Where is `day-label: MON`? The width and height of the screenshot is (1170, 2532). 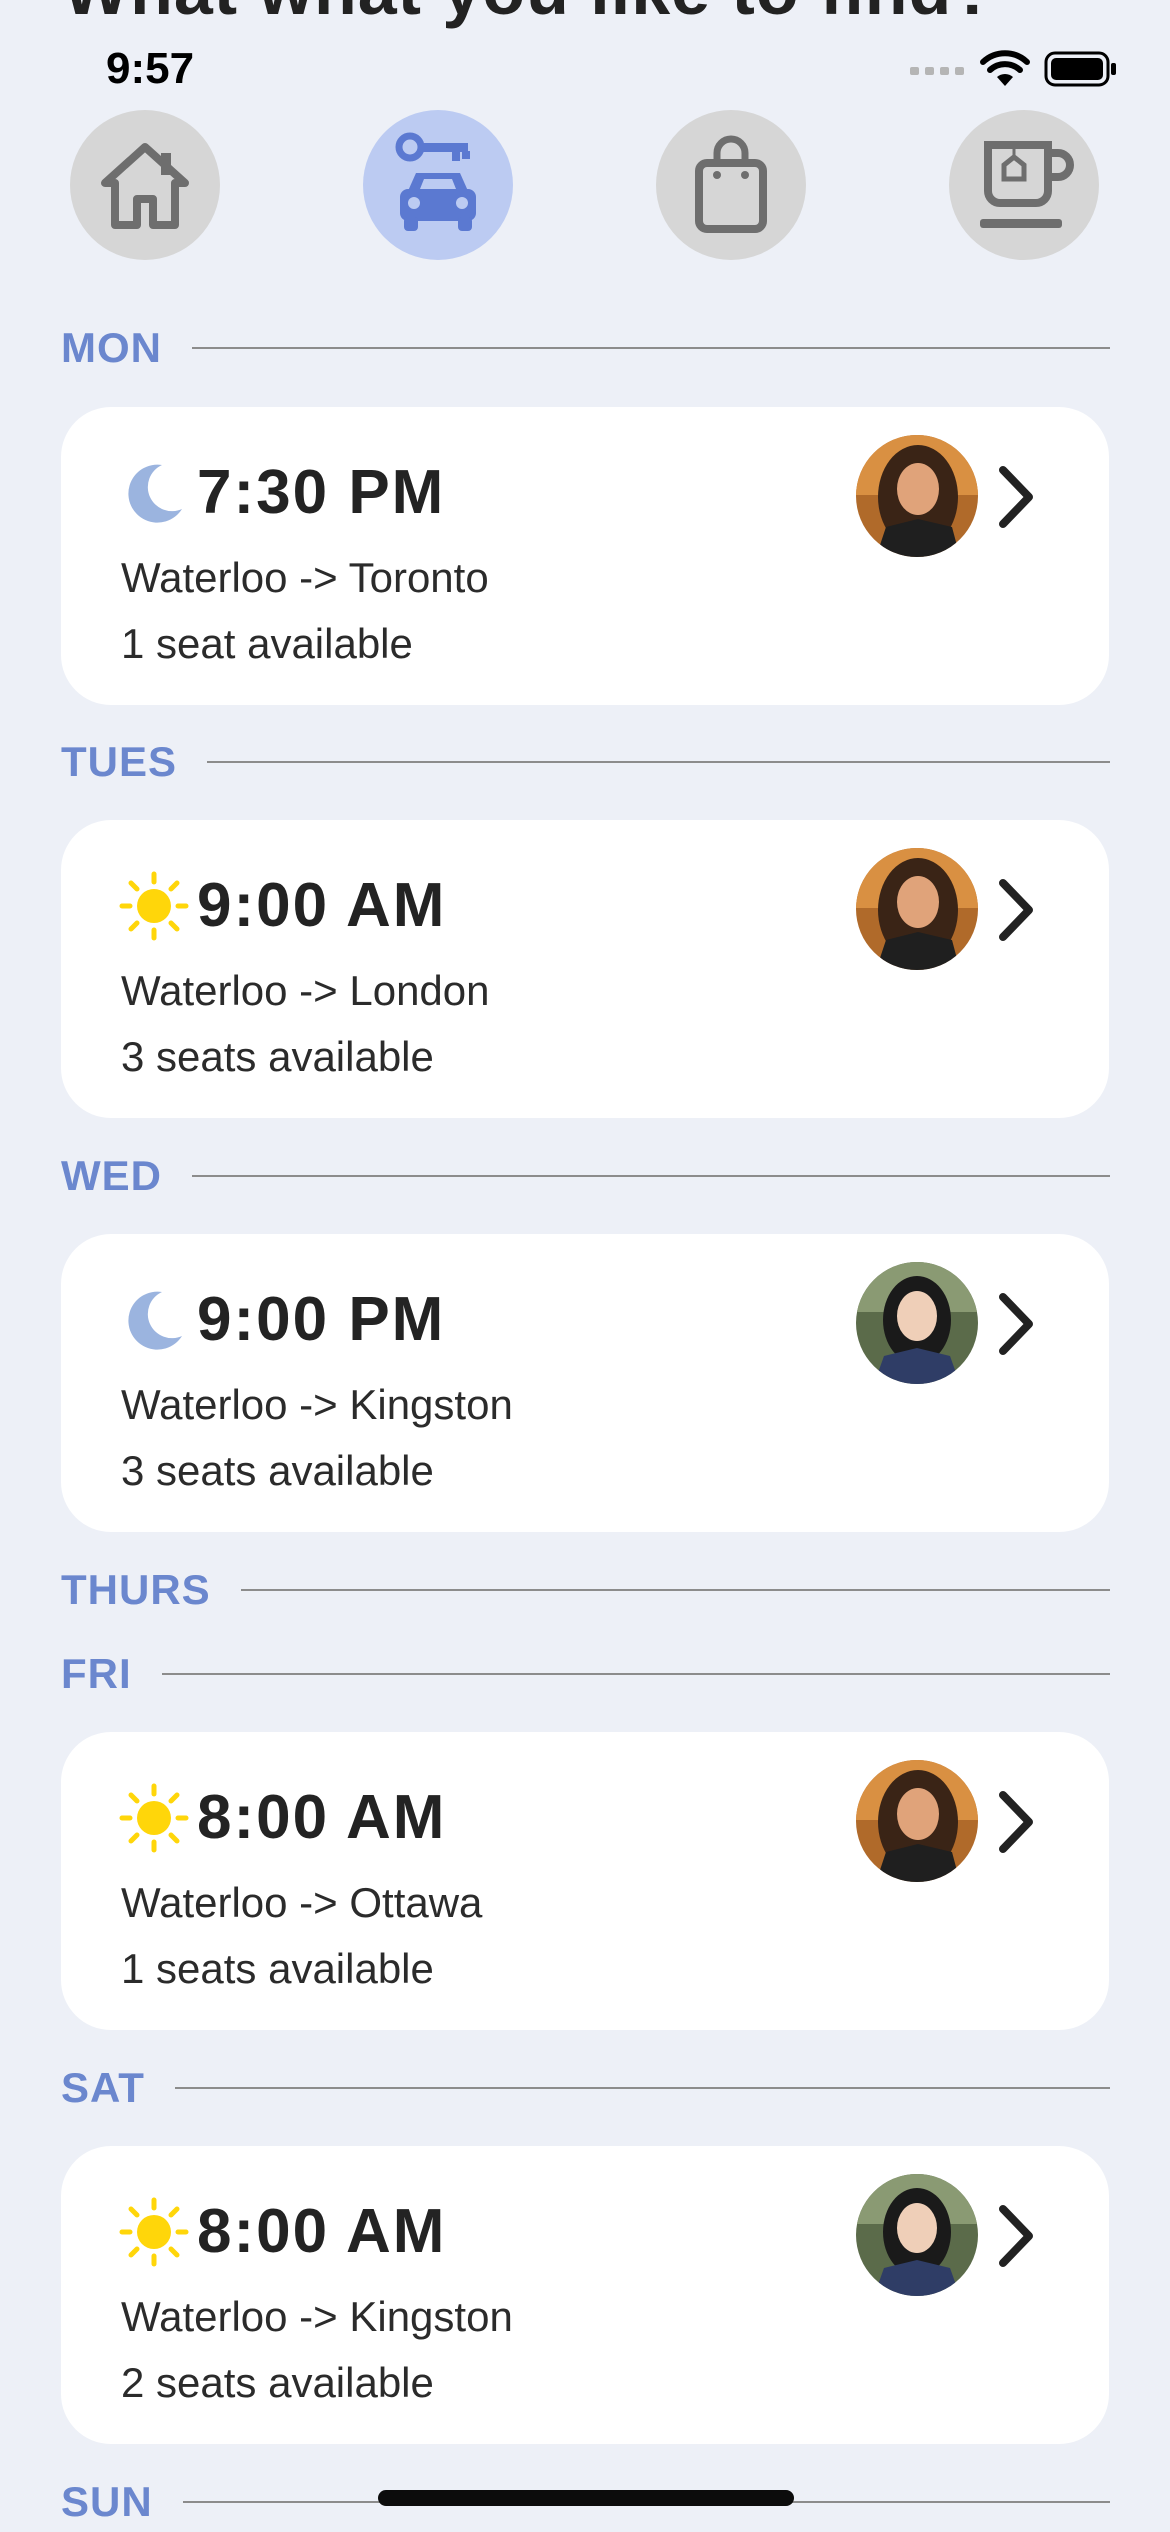
day-label: MON is located at coordinates (111, 347).